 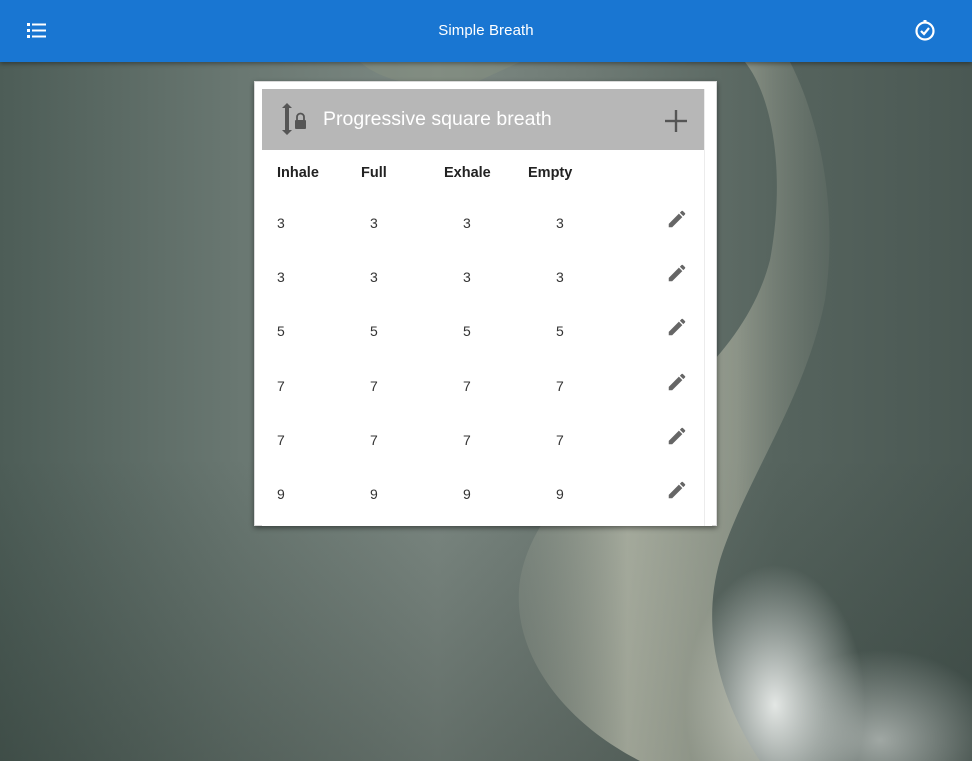 What do you see at coordinates (486, 510) in the screenshot?
I see `table-row: 9 9 9 9` at bounding box center [486, 510].